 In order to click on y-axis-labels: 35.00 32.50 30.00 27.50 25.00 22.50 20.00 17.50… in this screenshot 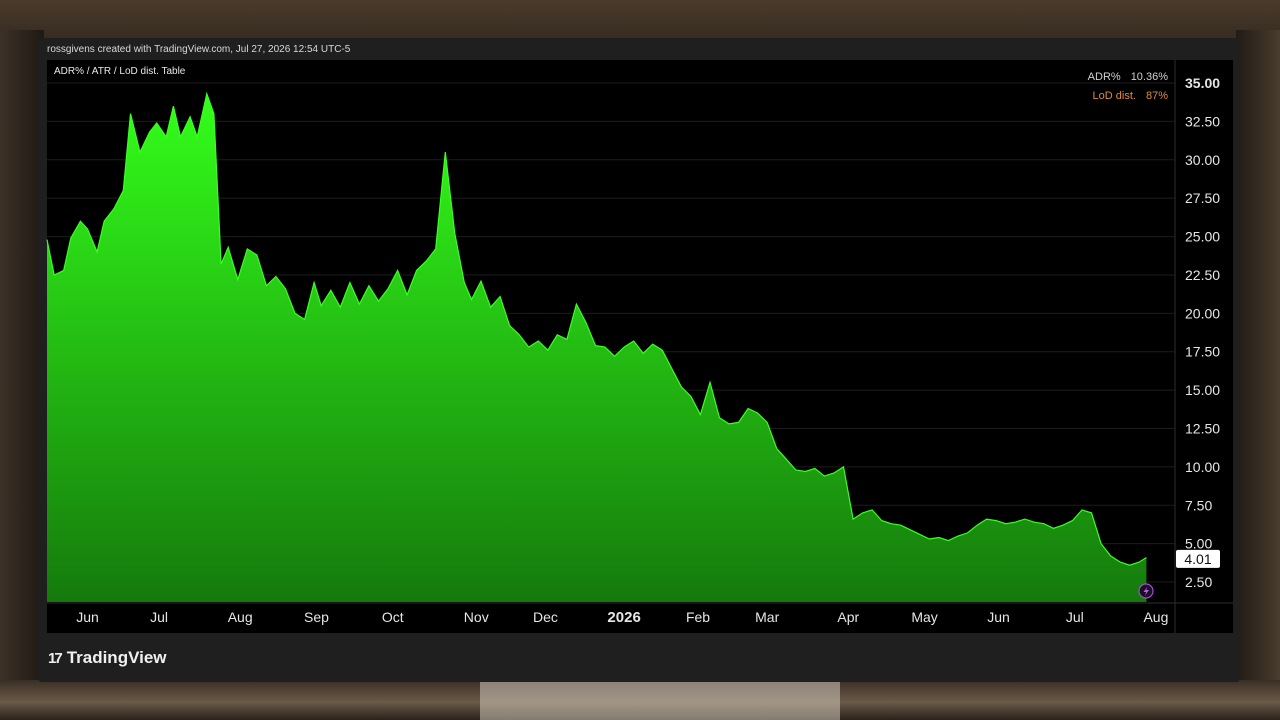, I will do `click(1202, 332)`.